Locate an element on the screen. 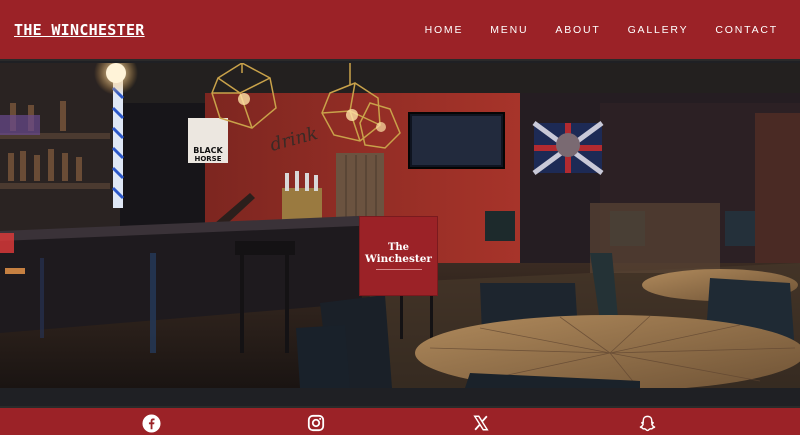 The image size is (800, 435). poster-text: BLACK is located at coordinates (208, 150).